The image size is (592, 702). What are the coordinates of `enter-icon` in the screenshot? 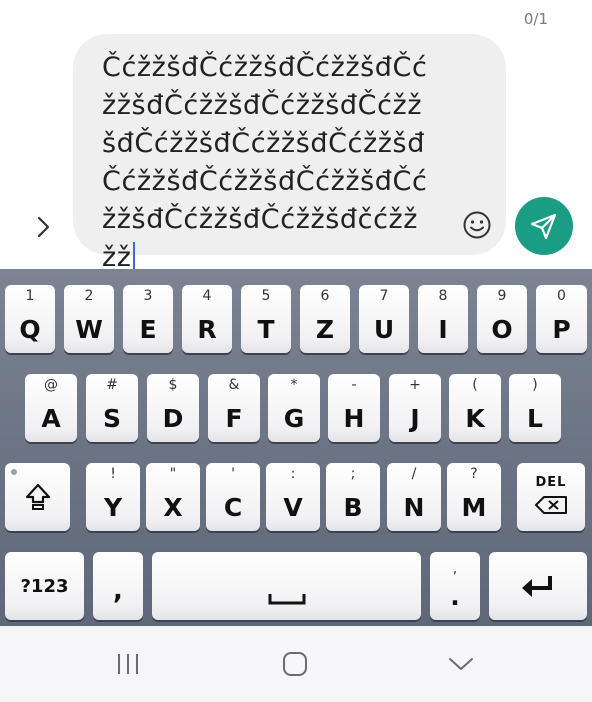 It's located at (537, 586).